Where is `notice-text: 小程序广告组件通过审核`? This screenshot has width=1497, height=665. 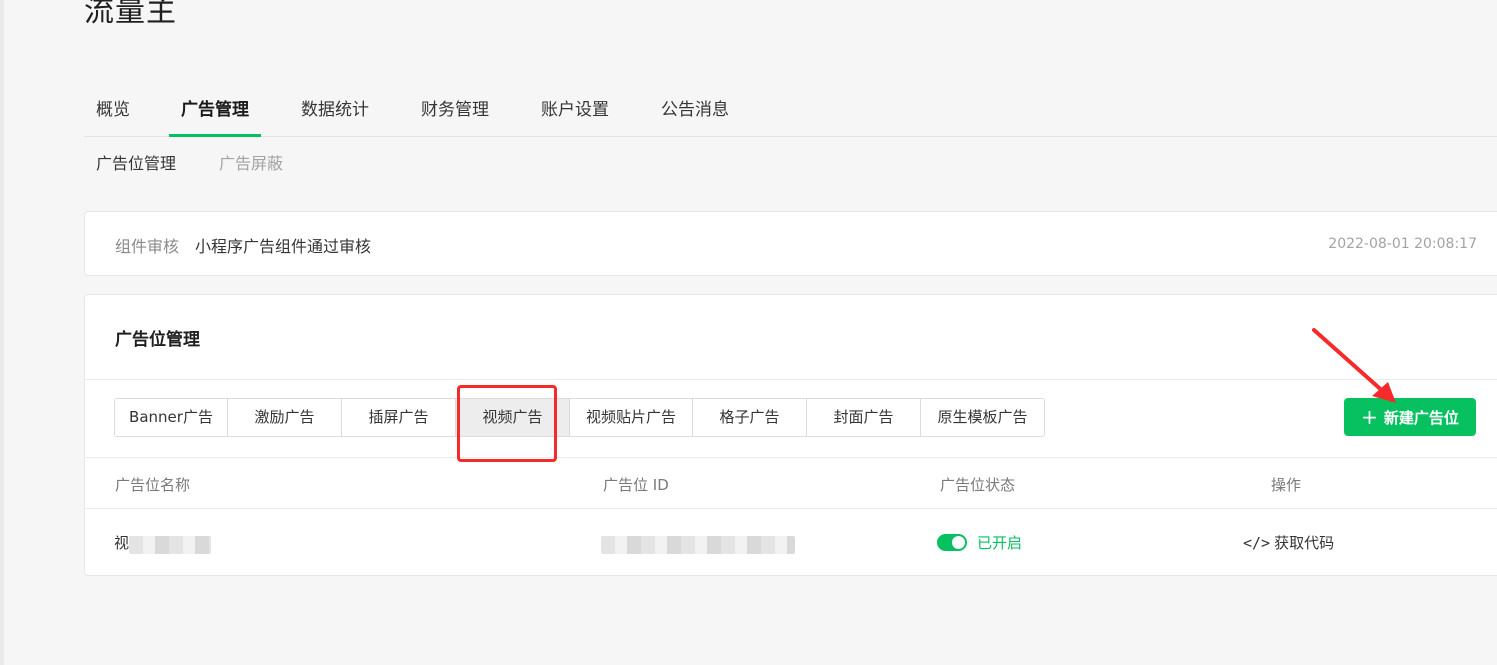 notice-text: 小程序广告组件通过审核 is located at coordinates (283, 246).